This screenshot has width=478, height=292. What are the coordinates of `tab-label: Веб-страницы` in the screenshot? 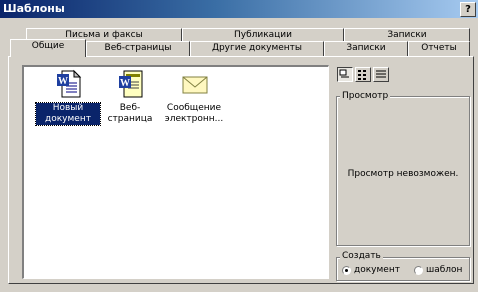 It's located at (138, 48).